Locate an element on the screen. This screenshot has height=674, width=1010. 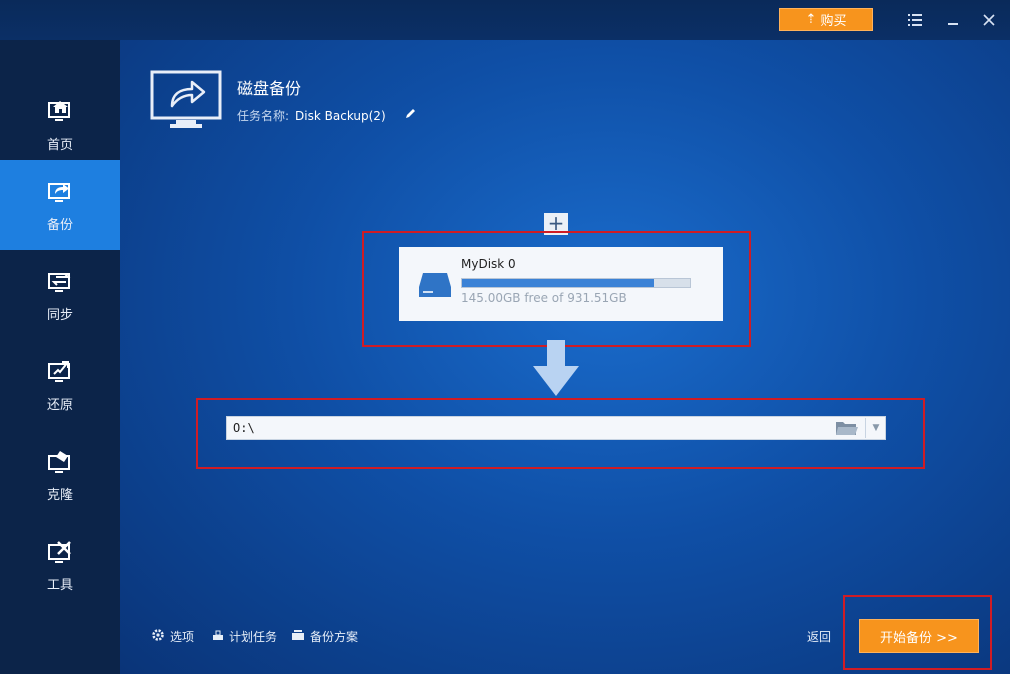
disk-name: MyDisk 0 is located at coordinates (488, 264).